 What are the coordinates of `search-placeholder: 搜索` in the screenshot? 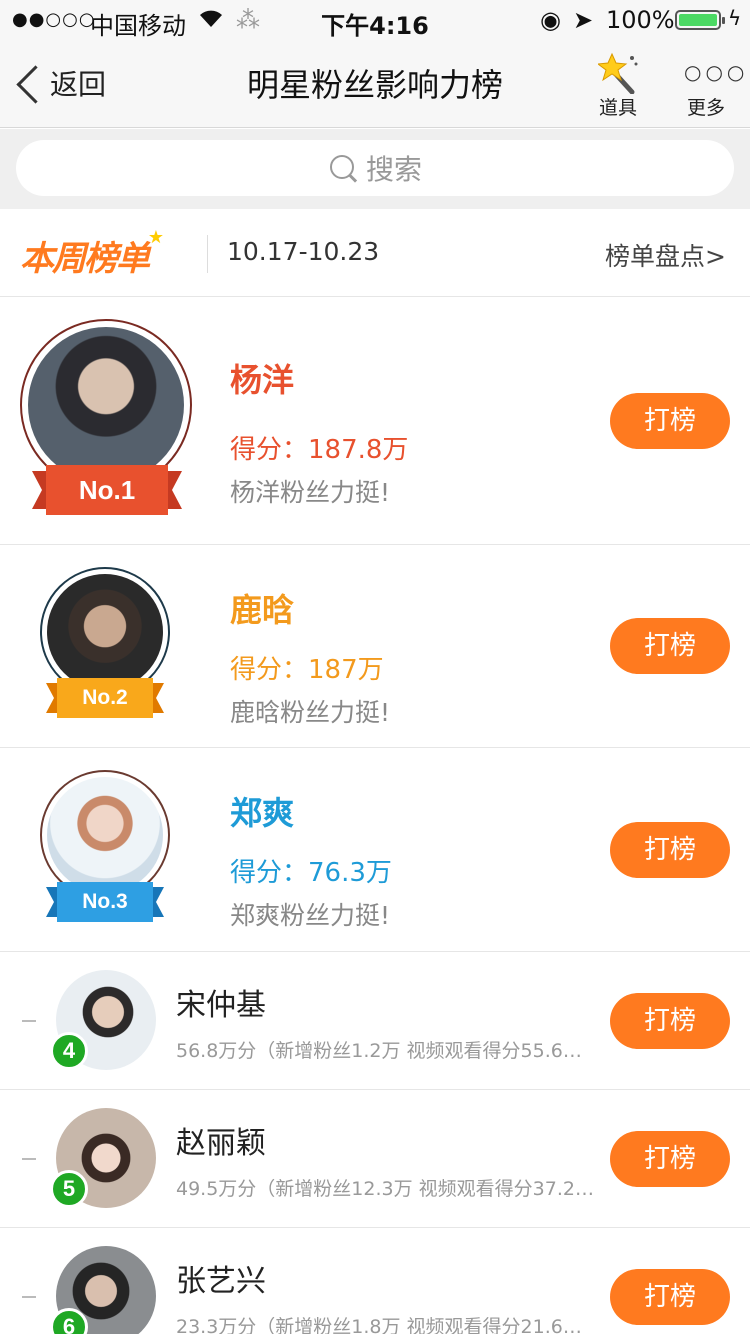 It's located at (393, 169).